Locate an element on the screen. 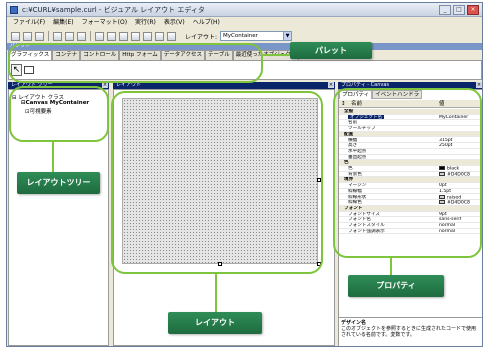 Image resolution: width=490 pixels, height=351 pixels. help-icon is located at coordinates (171, 36).